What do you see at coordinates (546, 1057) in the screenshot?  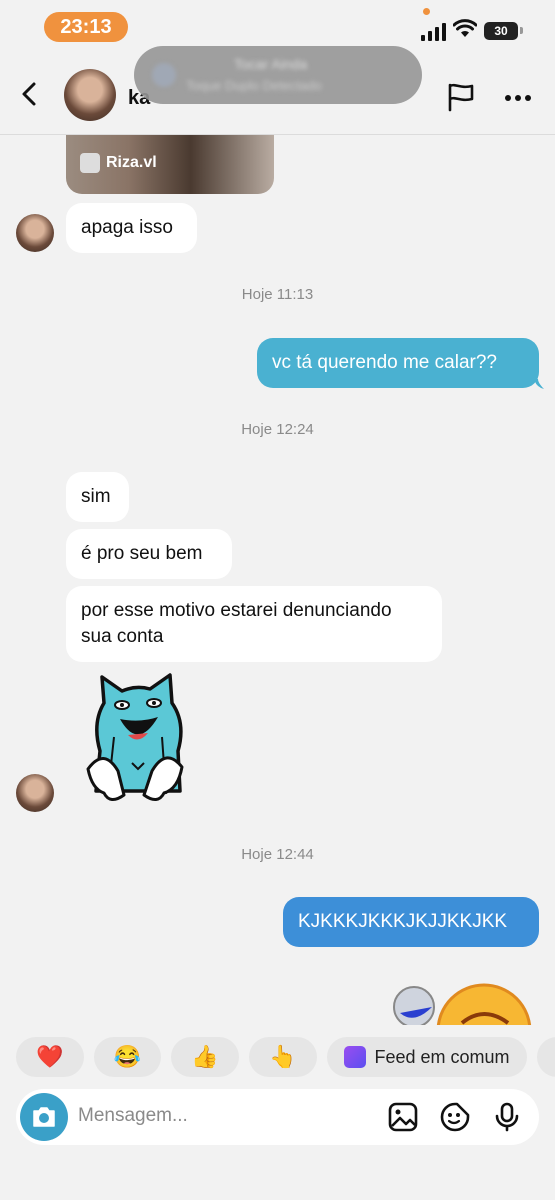 I see `more-reactions-chip` at bounding box center [546, 1057].